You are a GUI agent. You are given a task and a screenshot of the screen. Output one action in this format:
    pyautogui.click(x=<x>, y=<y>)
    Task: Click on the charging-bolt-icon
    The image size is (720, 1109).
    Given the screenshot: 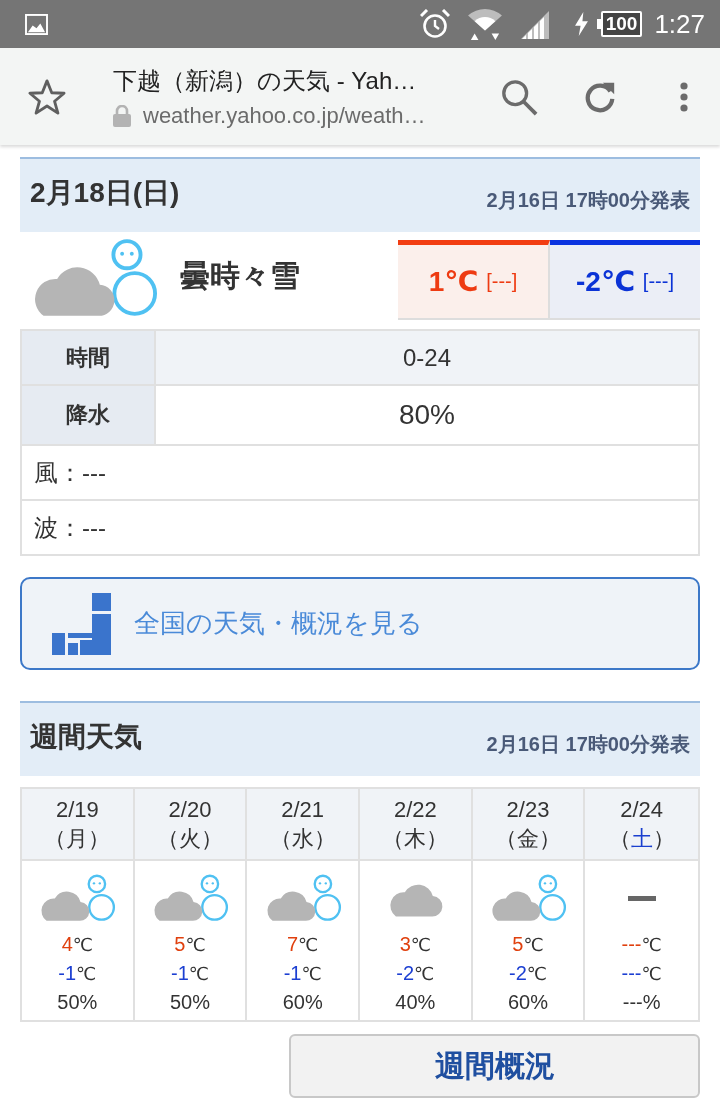 What is the action you would take?
    pyautogui.click(x=581, y=24)
    